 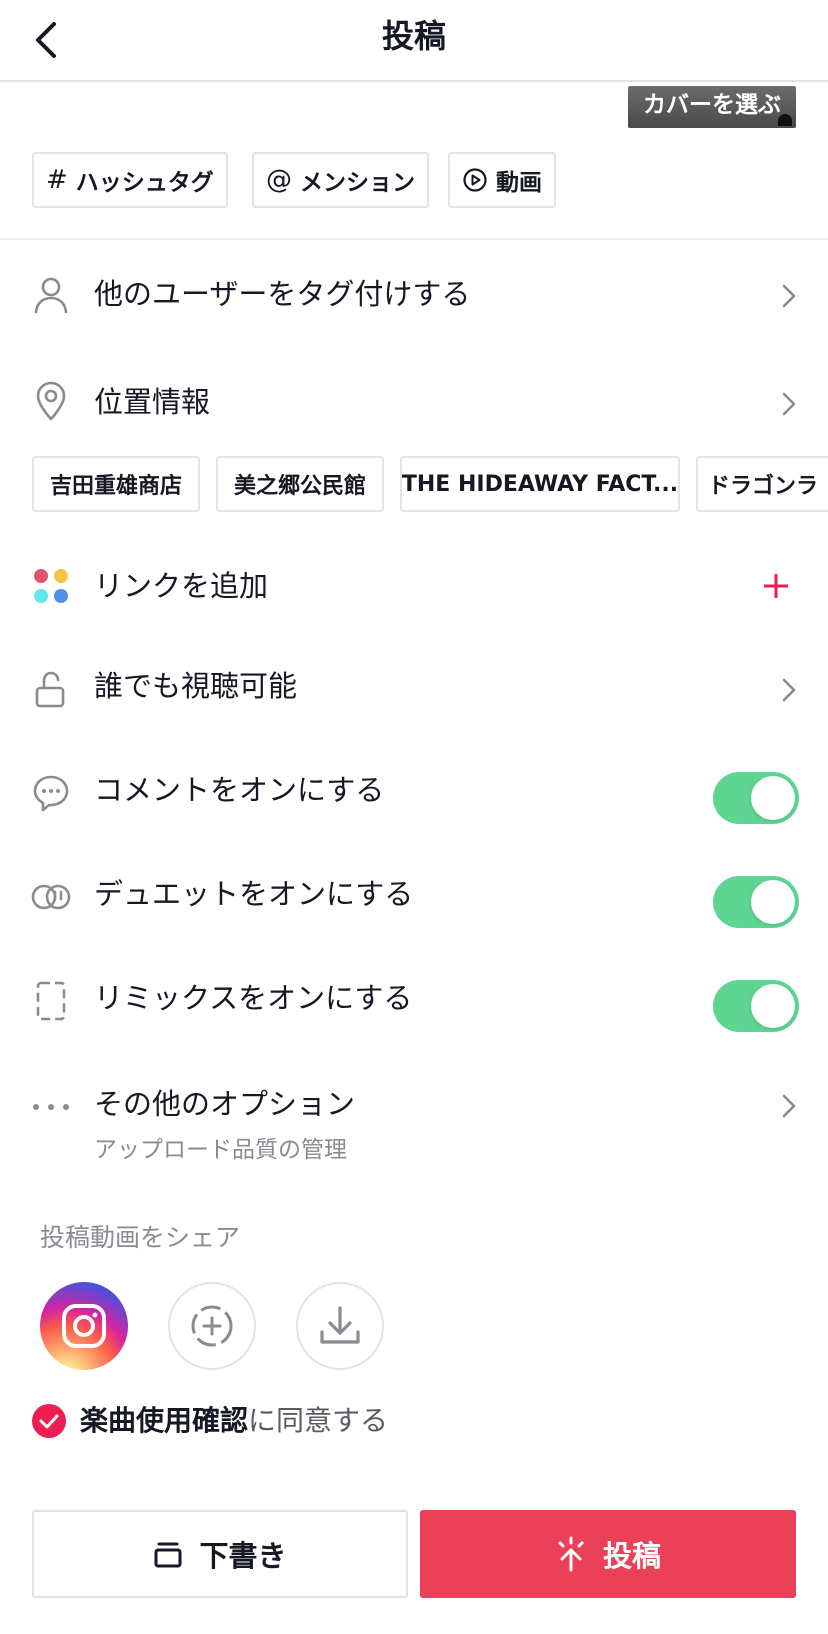 What do you see at coordinates (196, 686) in the screenshot?
I see `privacy-label: 誰でも視聴可能` at bounding box center [196, 686].